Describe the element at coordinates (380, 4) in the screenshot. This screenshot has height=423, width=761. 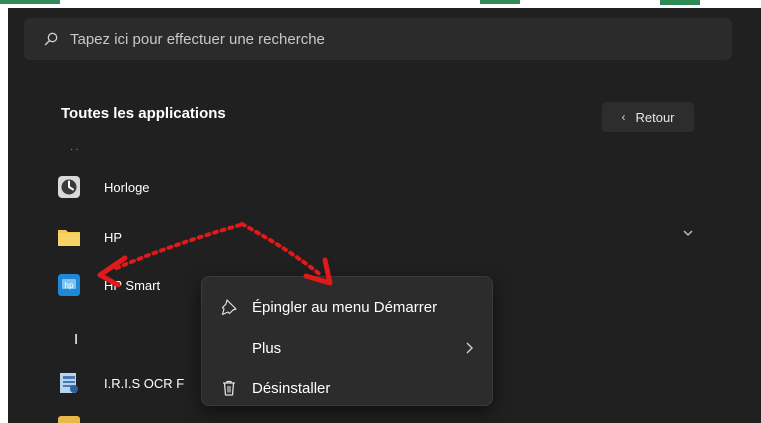
I see `top-bleed` at that location.